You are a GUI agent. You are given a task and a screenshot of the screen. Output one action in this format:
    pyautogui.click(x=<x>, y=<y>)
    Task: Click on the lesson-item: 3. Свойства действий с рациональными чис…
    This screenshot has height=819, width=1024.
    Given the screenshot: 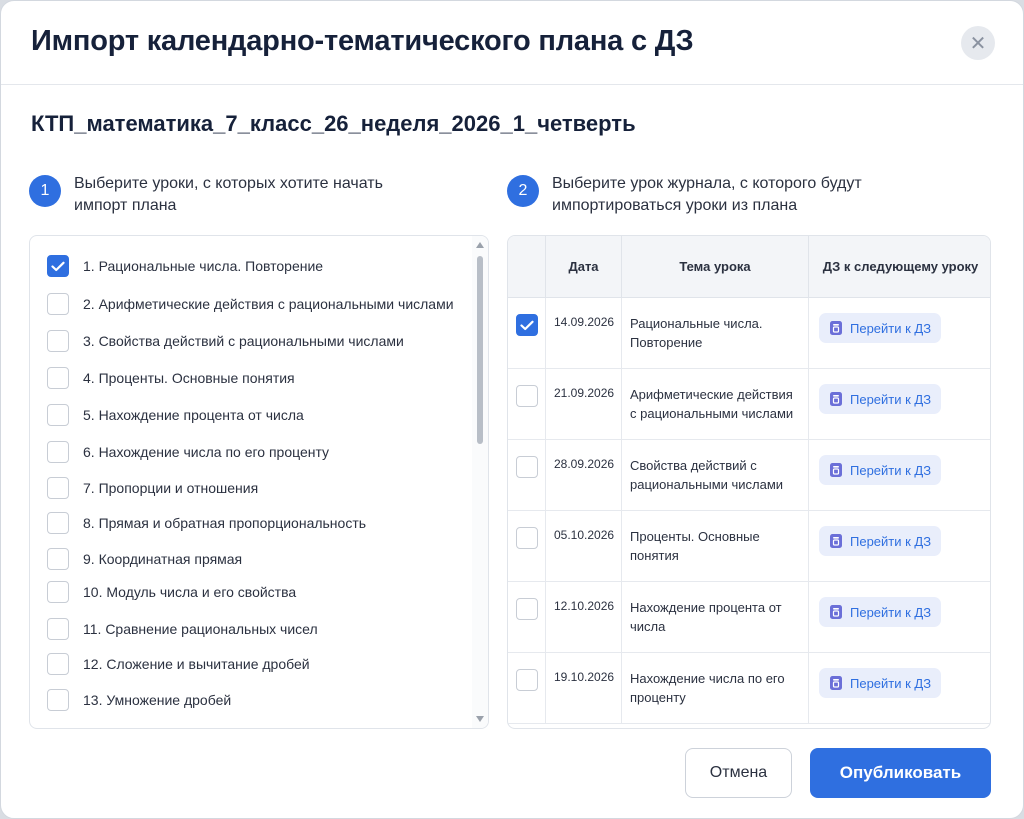 What is the action you would take?
    pyautogui.click(x=225, y=341)
    